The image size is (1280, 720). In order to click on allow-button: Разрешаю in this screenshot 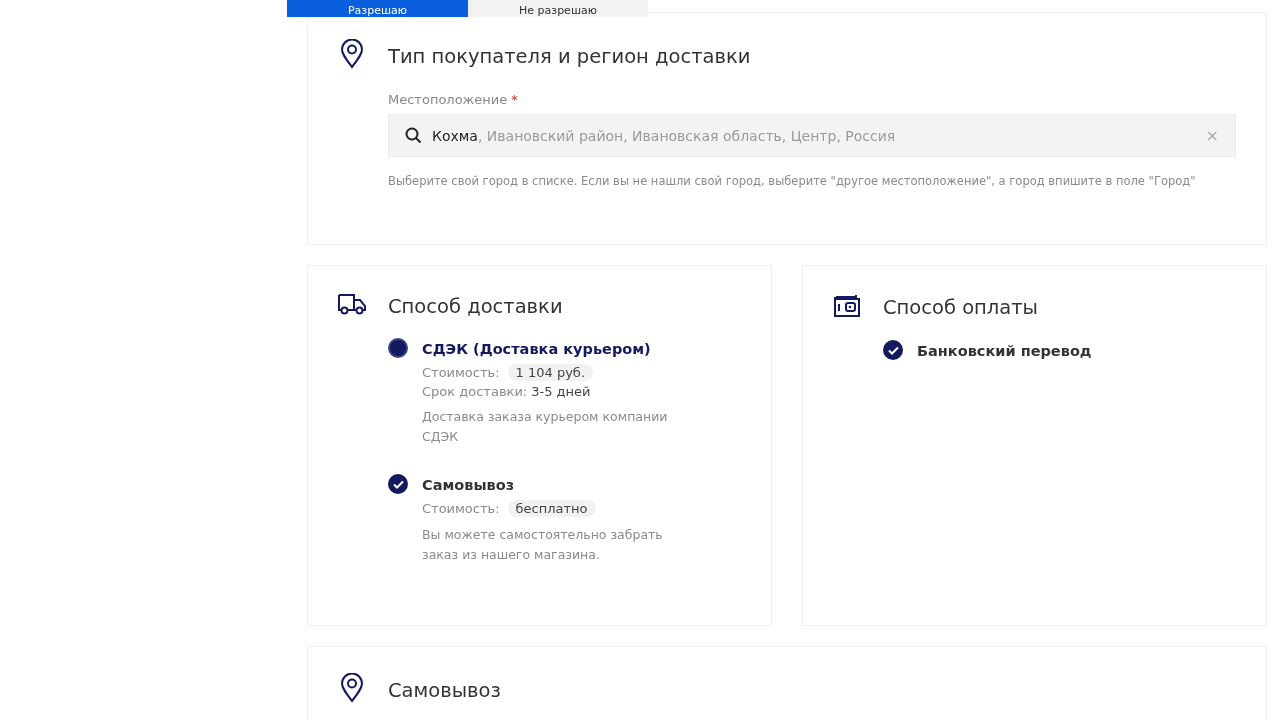, I will do `click(377, 8)`.